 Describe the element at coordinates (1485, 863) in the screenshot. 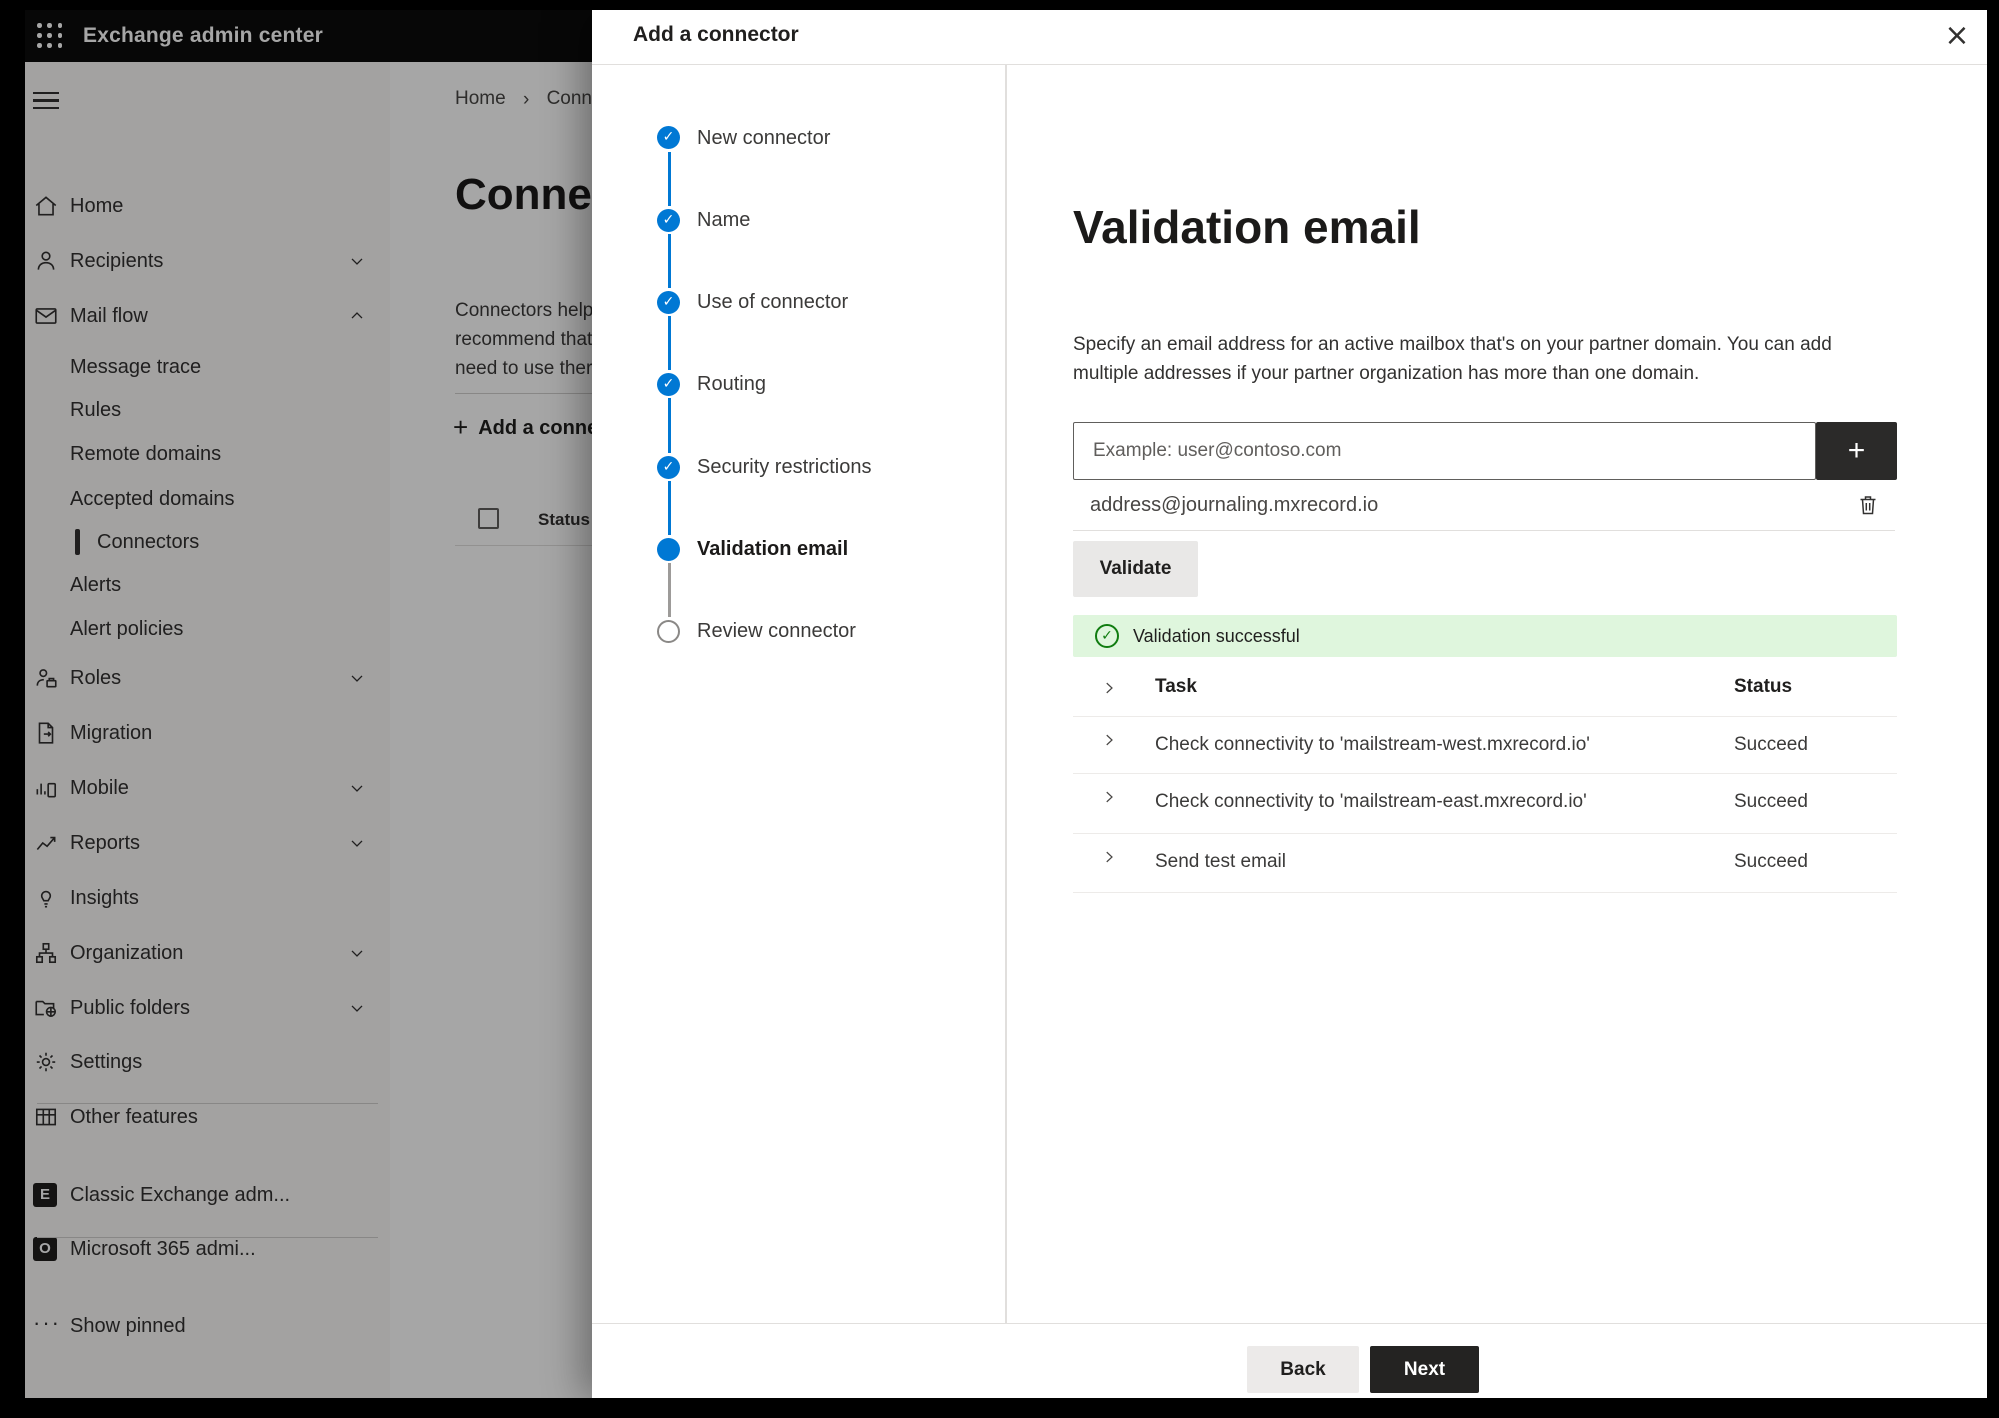

I see `table-row: Send test email Succeed` at that location.